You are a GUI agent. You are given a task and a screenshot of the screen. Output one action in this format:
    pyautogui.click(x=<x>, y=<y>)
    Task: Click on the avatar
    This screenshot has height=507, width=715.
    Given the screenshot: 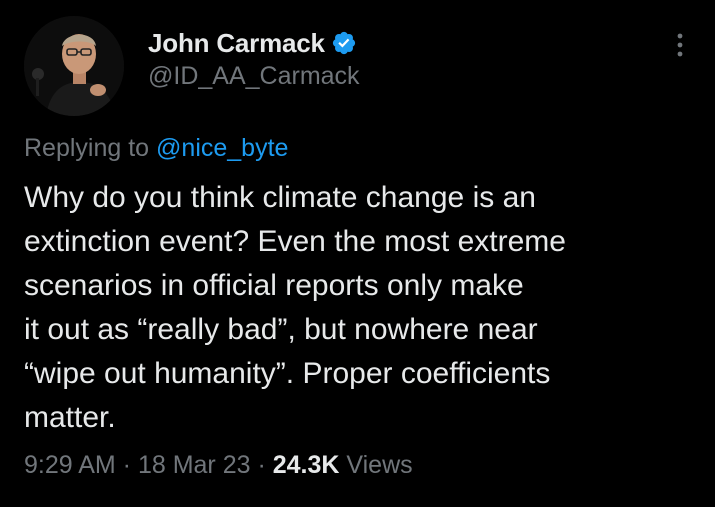 What is the action you would take?
    pyautogui.click(x=74, y=66)
    